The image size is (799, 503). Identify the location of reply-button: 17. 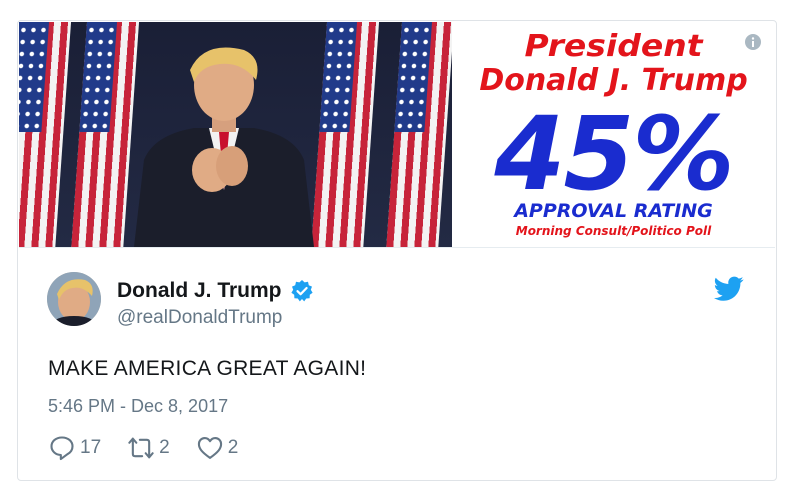
(74, 448).